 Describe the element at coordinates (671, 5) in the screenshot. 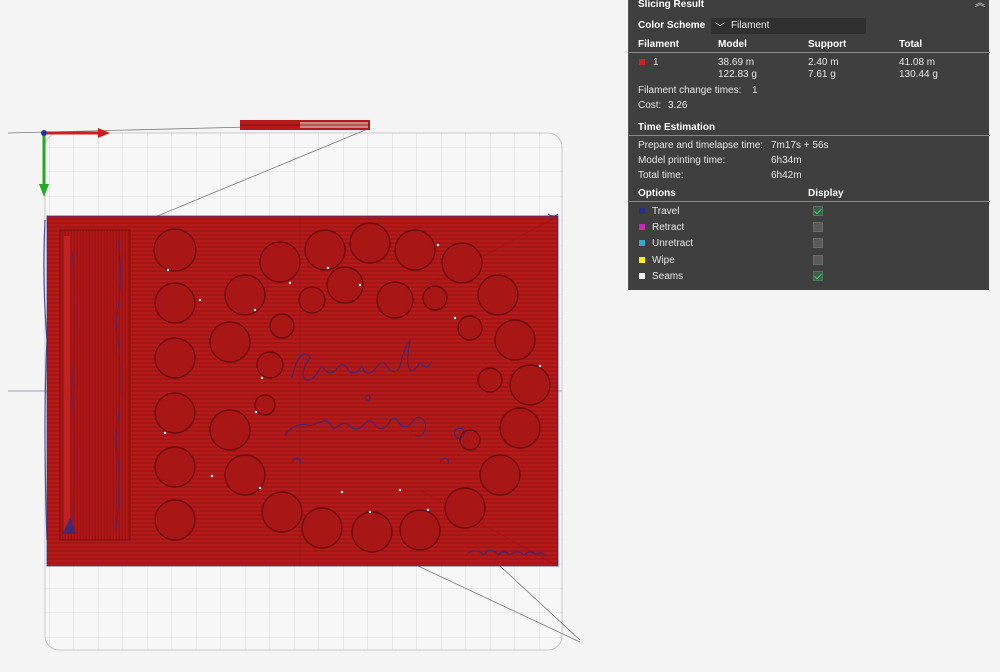

I see `panel-title: Slicing Result` at that location.